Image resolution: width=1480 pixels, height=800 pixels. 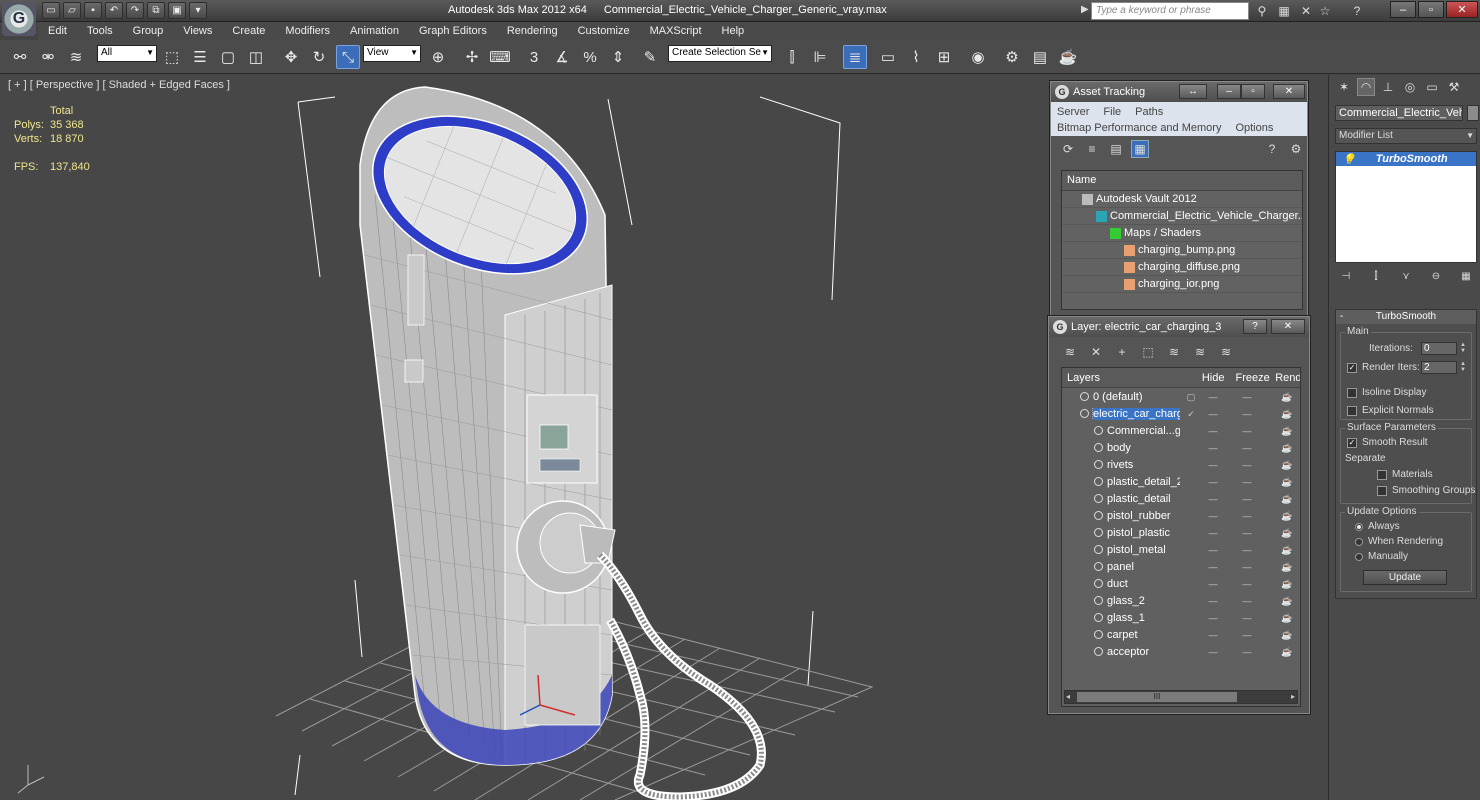 What do you see at coordinates (1463, 367) in the screenshot?
I see `render-iters-spinner-arrows-icon: ▲ ▼` at bounding box center [1463, 367].